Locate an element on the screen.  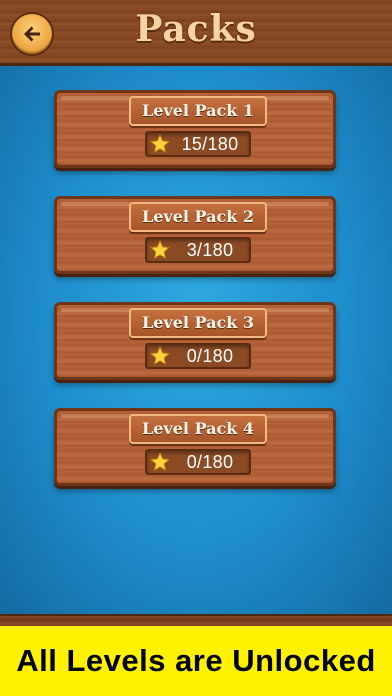
banner-text: All Levels are Unlocked is located at coordinates (196, 660).